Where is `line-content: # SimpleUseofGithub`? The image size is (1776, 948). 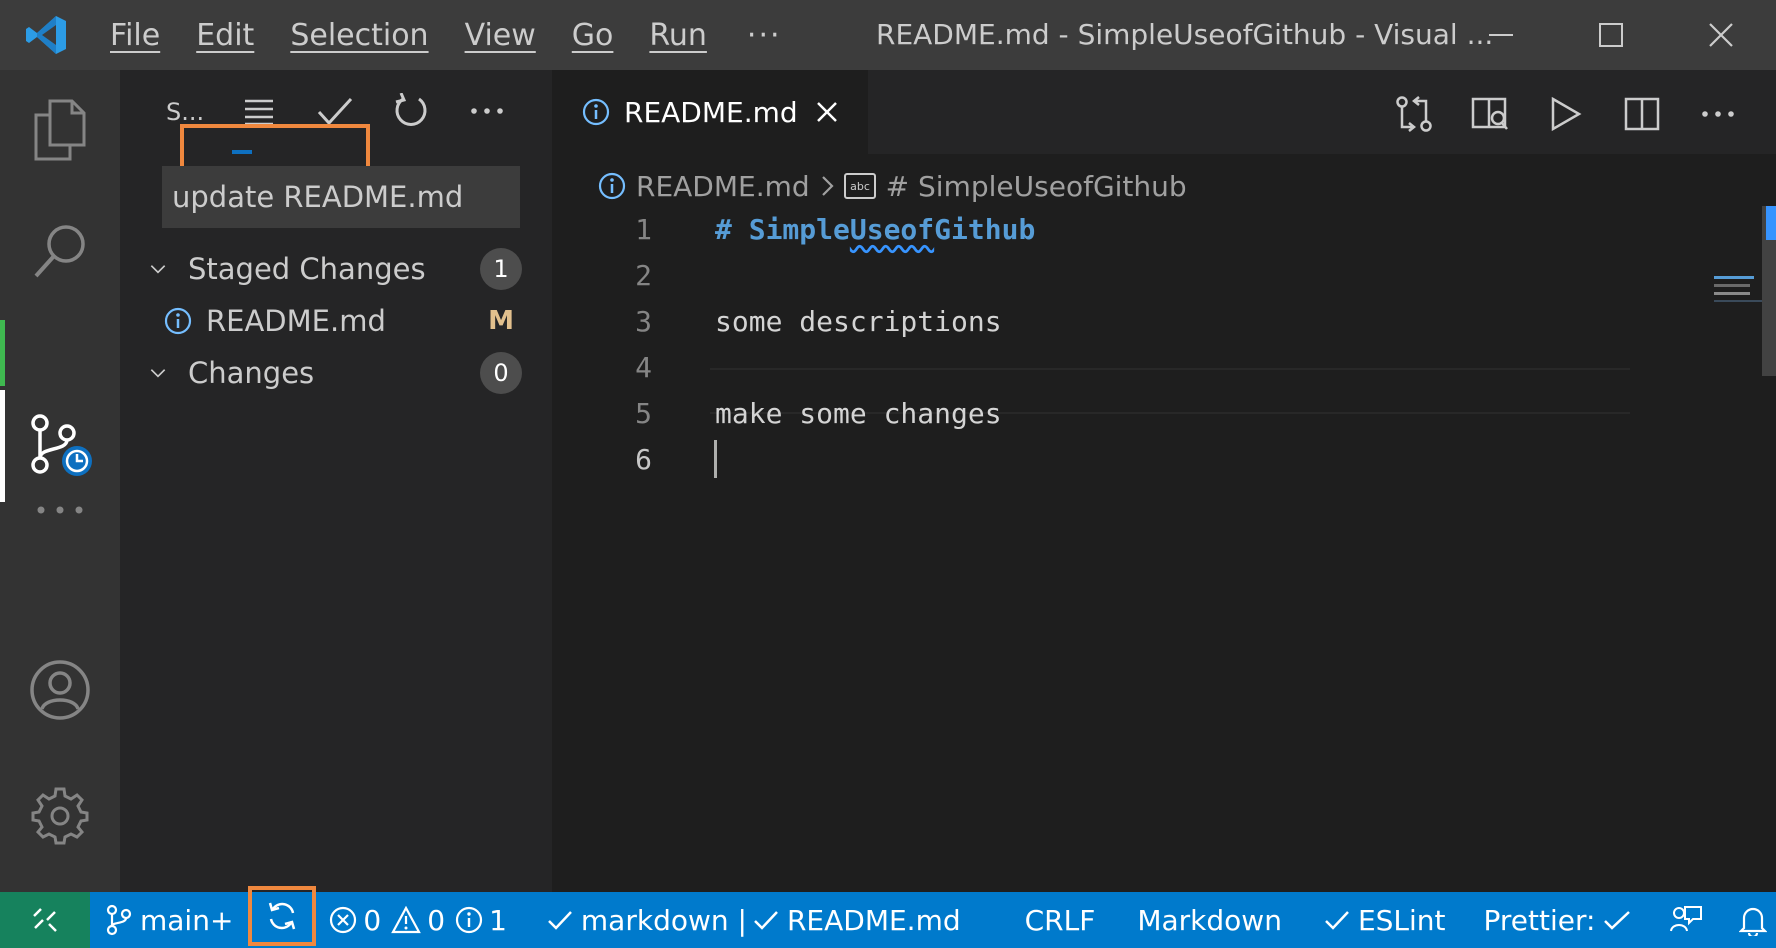 line-content: # SimpleUseofGithub is located at coordinates (875, 229).